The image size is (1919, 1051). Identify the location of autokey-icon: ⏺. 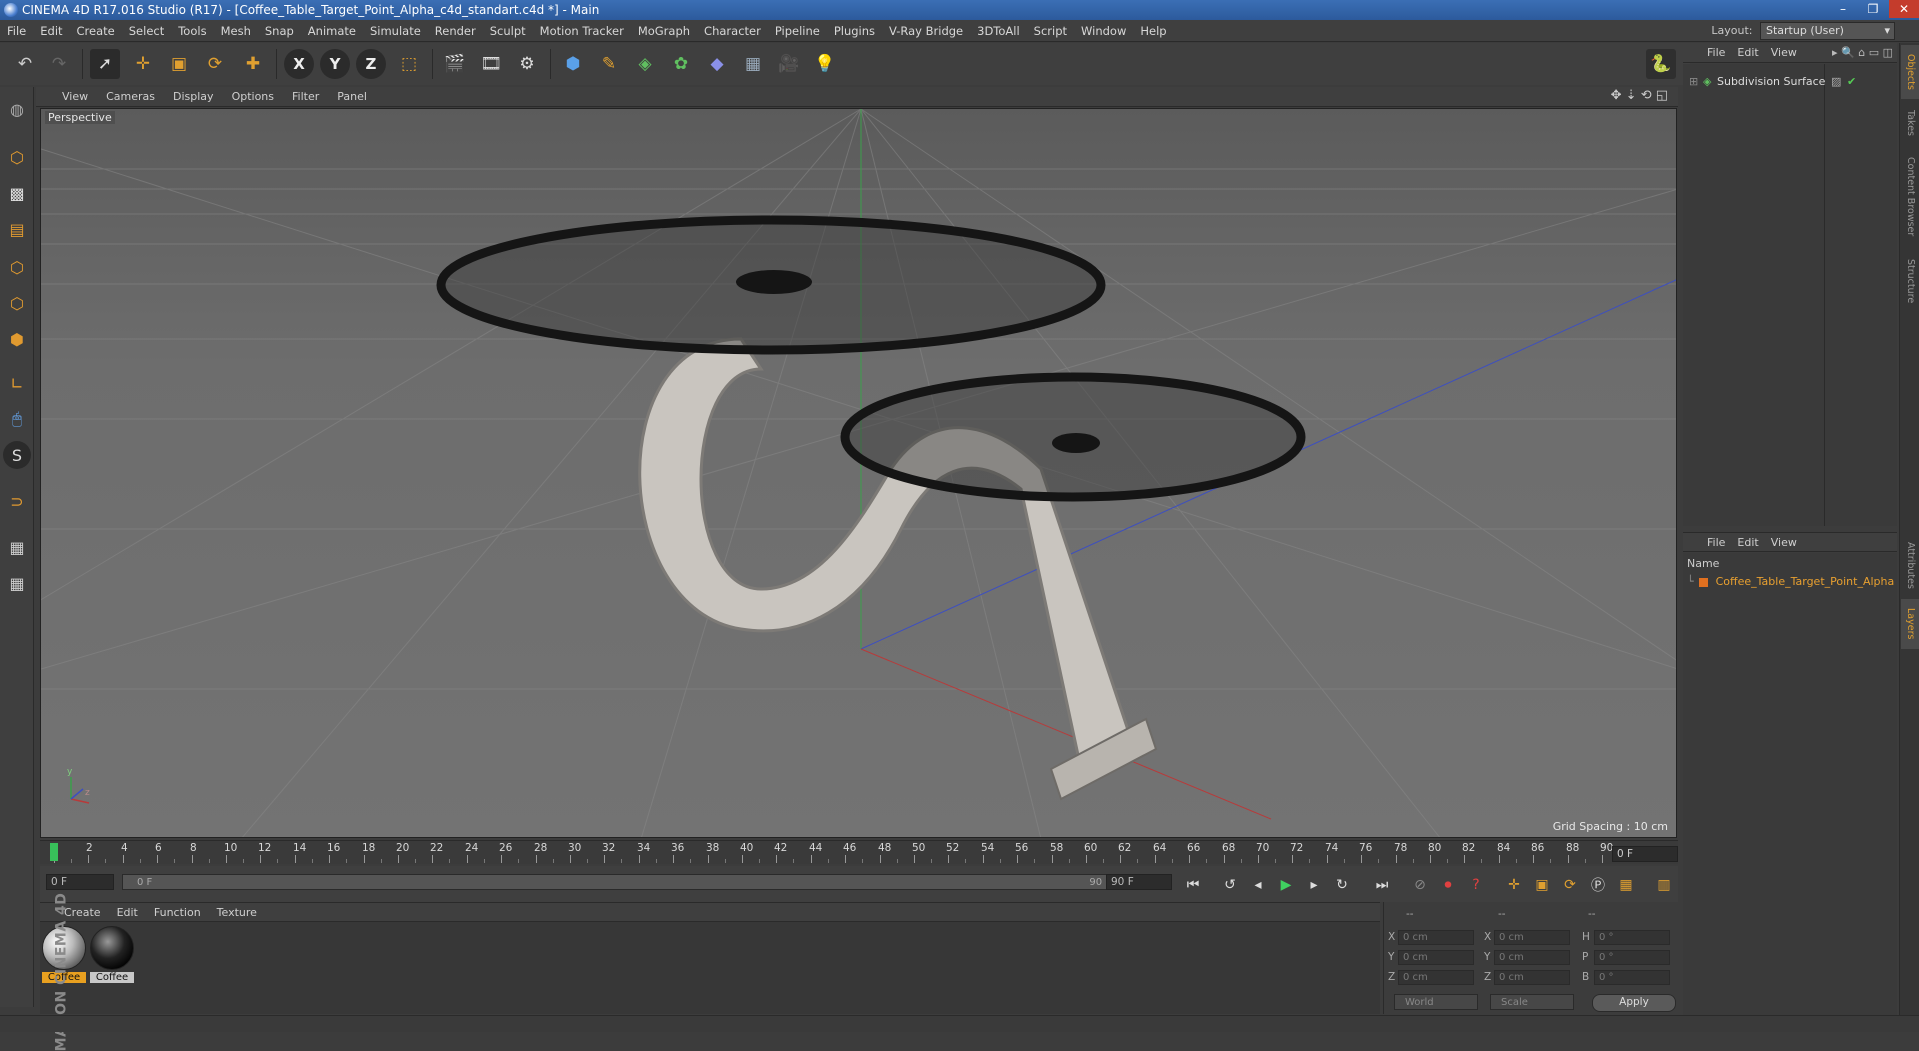
(1448, 885).